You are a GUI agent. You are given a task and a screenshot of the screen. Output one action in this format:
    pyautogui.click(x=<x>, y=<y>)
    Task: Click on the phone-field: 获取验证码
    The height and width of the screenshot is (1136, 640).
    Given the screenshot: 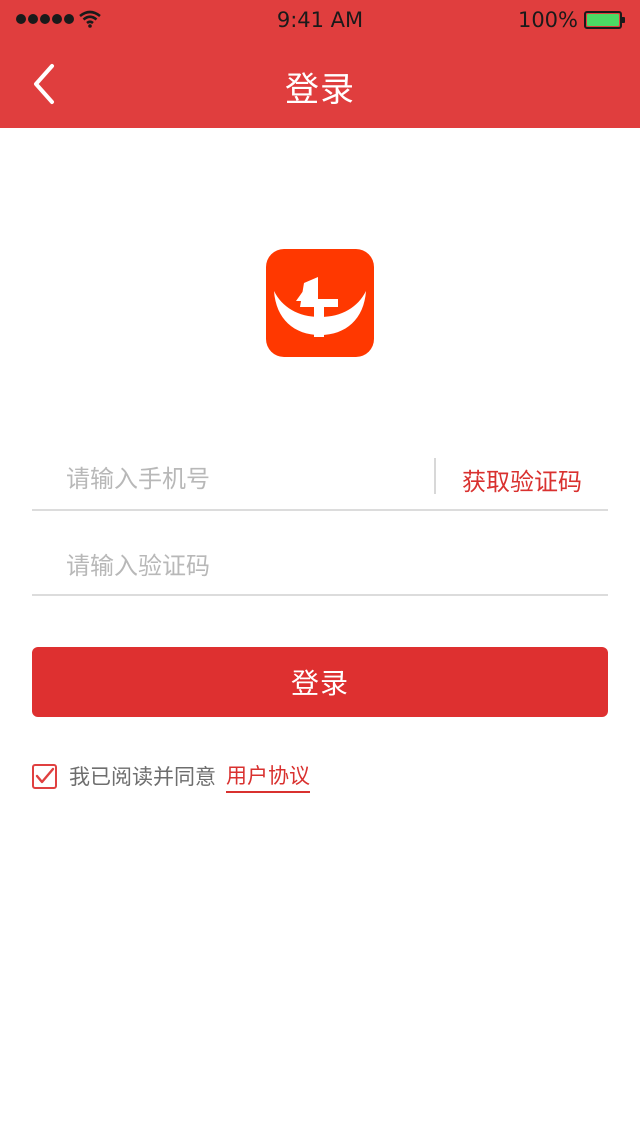 What is the action you would take?
    pyautogui.click(x=320, y=477)
    